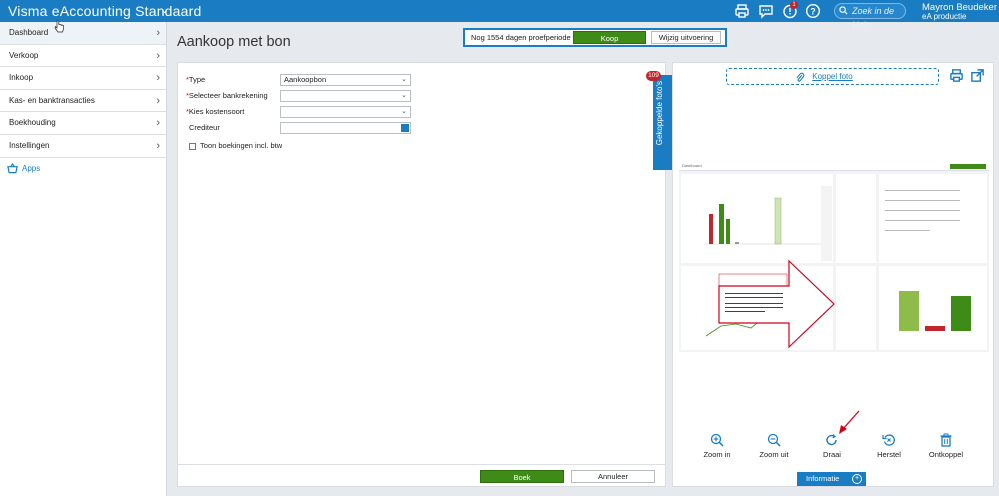  What do you see at coordinates (522, 476) in the screenshot?
I see `book-button: Boek` at bounding box center [522, 476].